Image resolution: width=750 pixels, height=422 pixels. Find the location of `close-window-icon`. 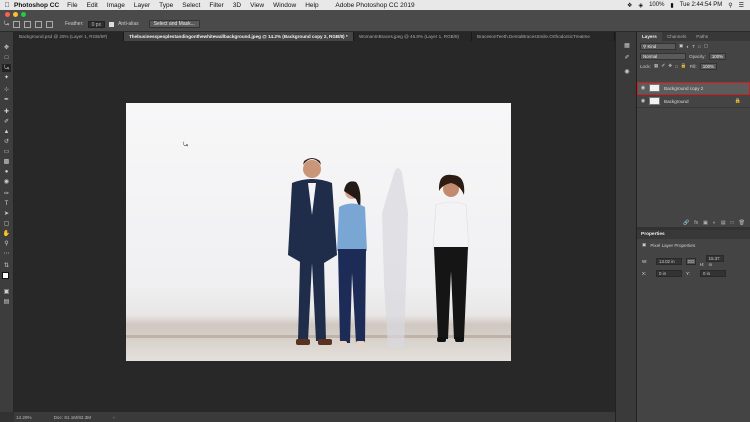

close-window-icon is located at coordinates (7, 14).